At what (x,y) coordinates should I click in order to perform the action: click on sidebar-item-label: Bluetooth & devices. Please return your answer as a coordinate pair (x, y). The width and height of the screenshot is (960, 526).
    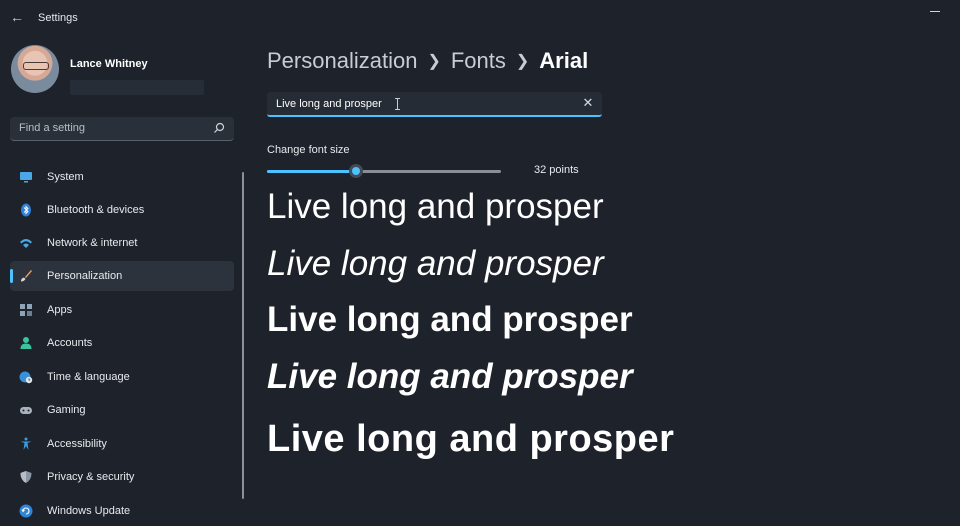
    Looking at the image, I should click on (96, 210).